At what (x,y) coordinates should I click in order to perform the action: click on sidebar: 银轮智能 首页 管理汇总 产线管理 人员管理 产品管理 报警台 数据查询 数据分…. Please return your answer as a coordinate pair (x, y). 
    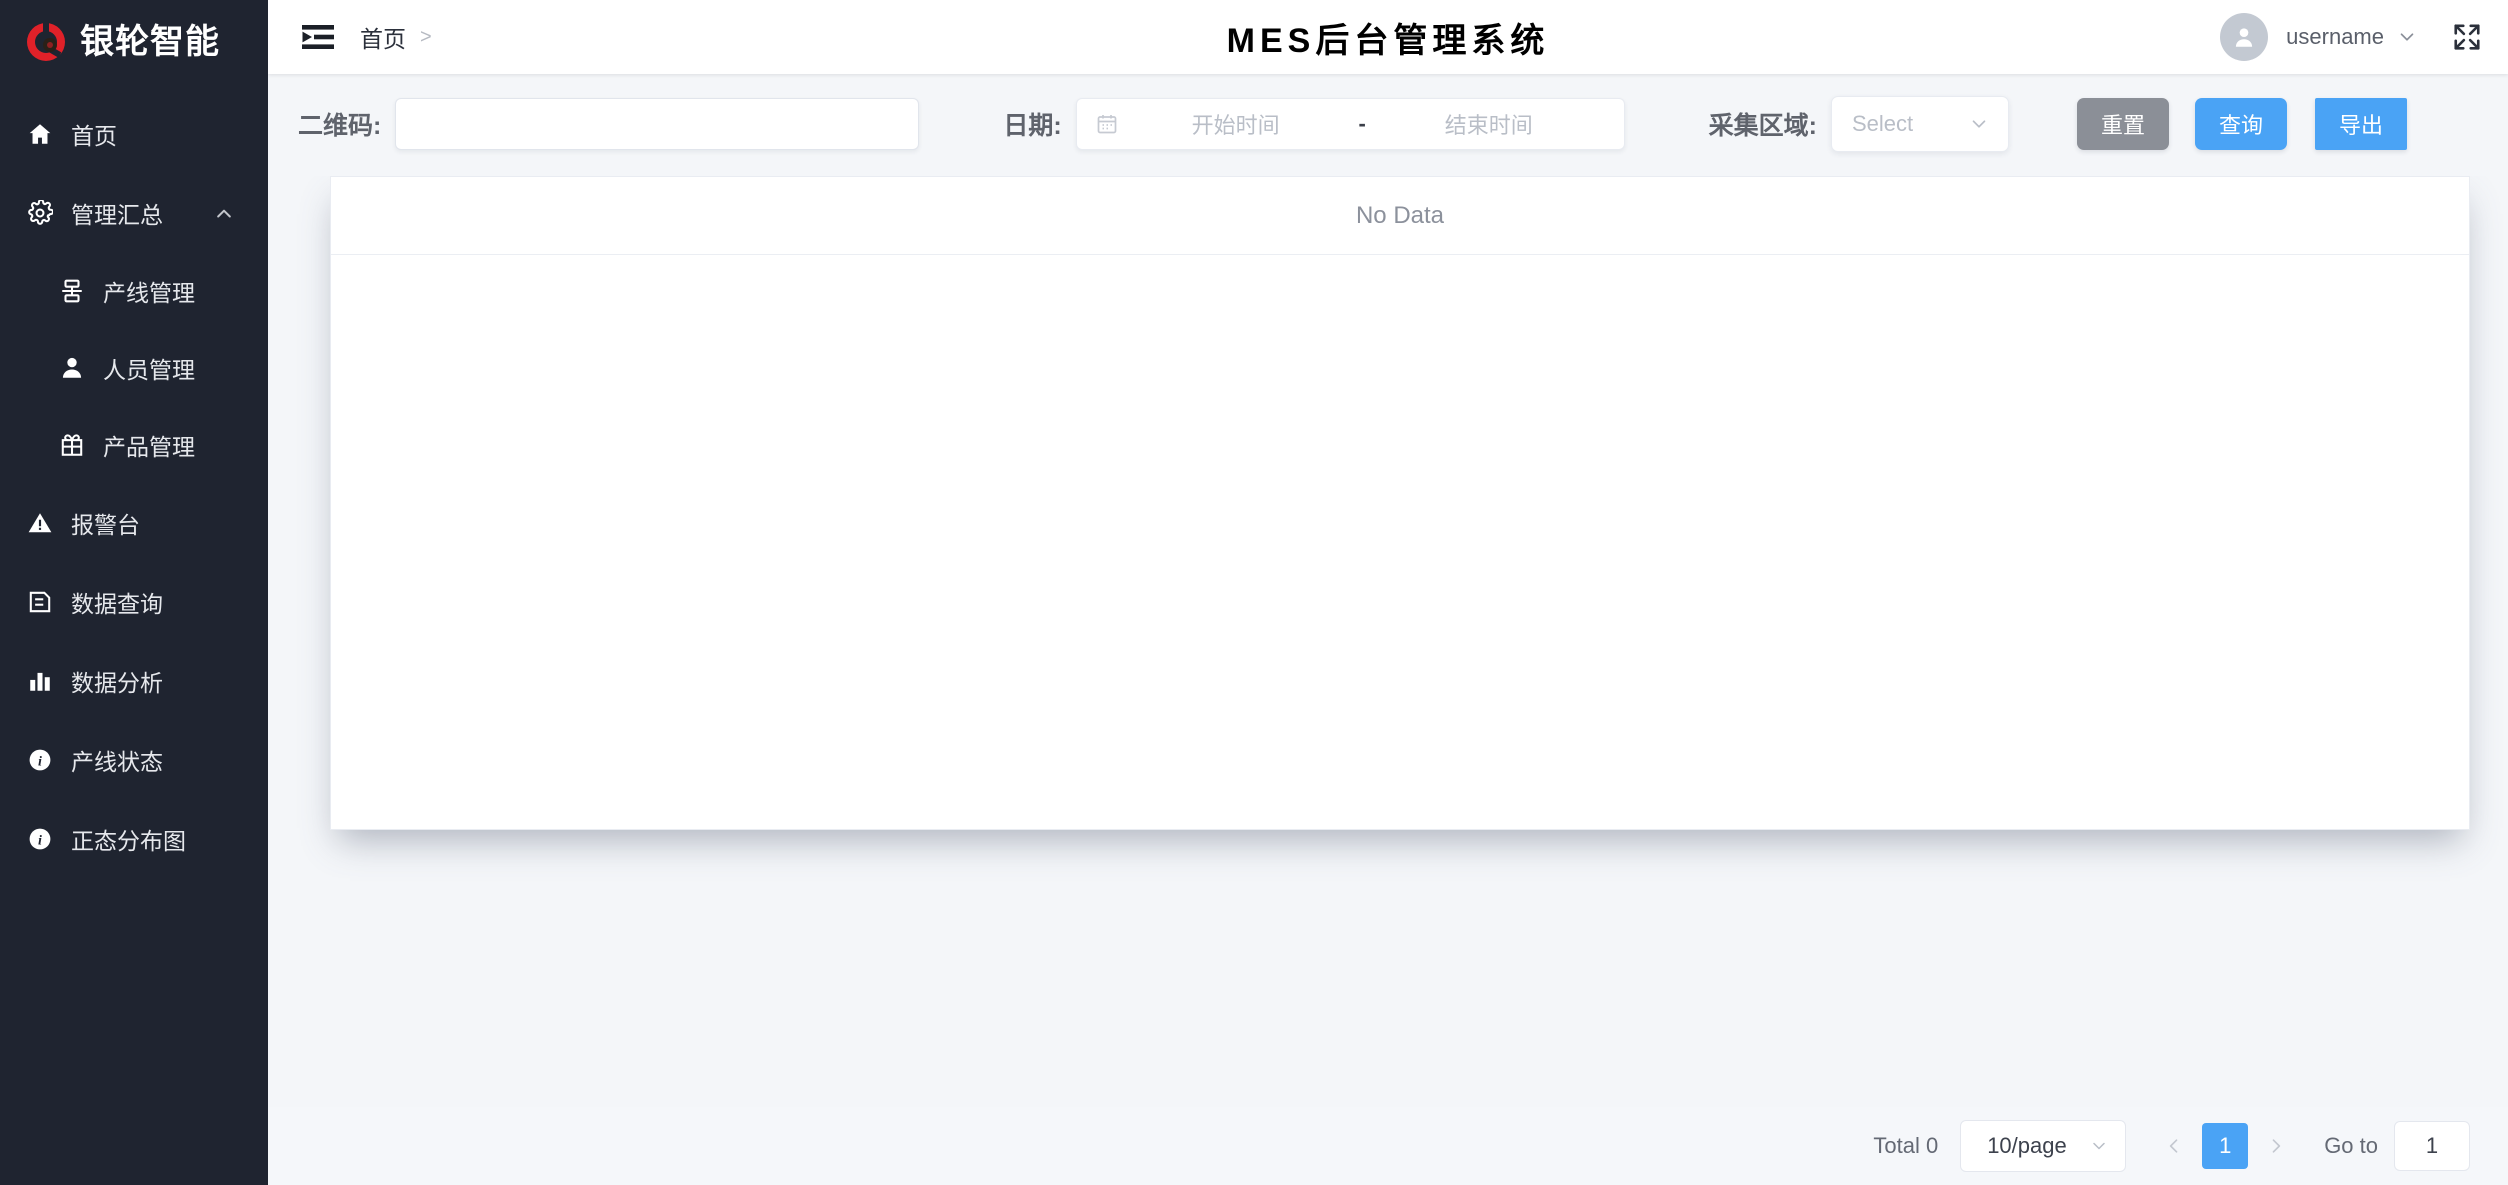
    Looking at the image, I should click on (134, 592).